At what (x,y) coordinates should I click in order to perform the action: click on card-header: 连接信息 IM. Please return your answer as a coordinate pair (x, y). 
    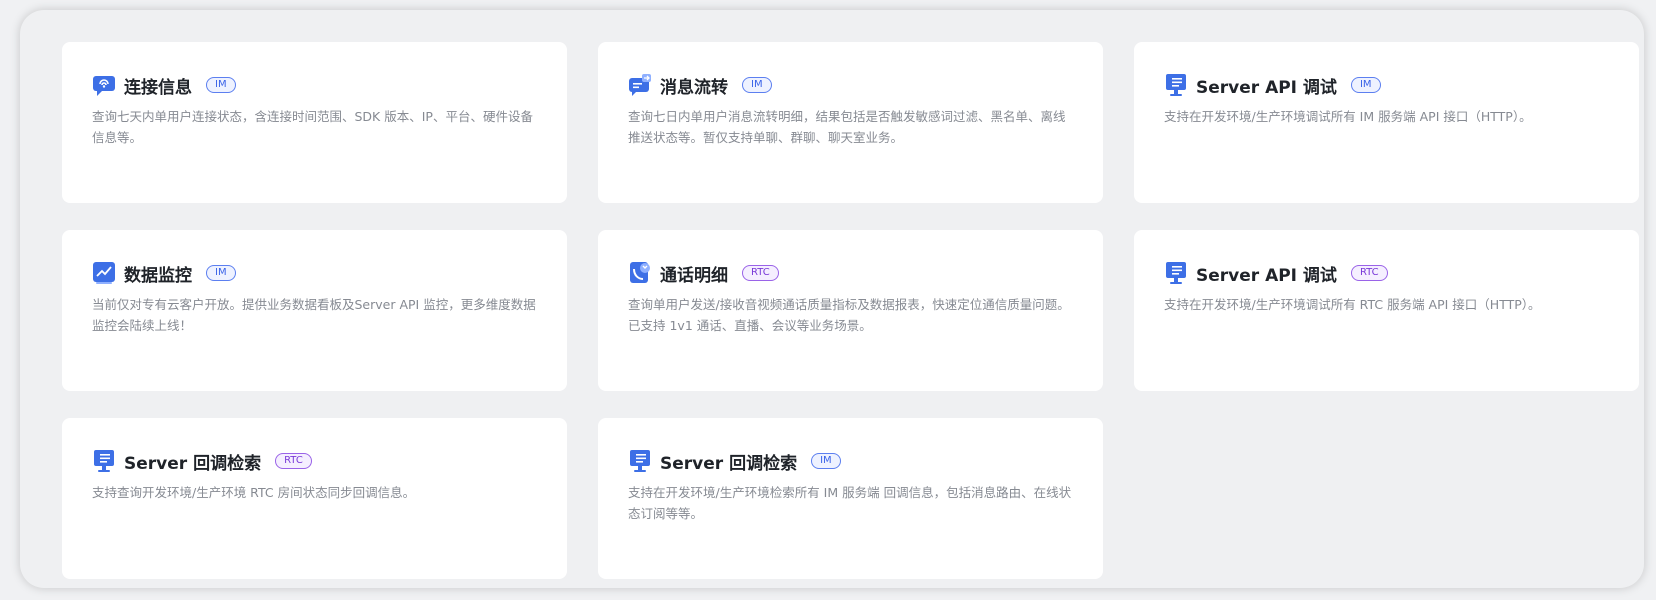
    Looking at the image, I should click on (314, 85).